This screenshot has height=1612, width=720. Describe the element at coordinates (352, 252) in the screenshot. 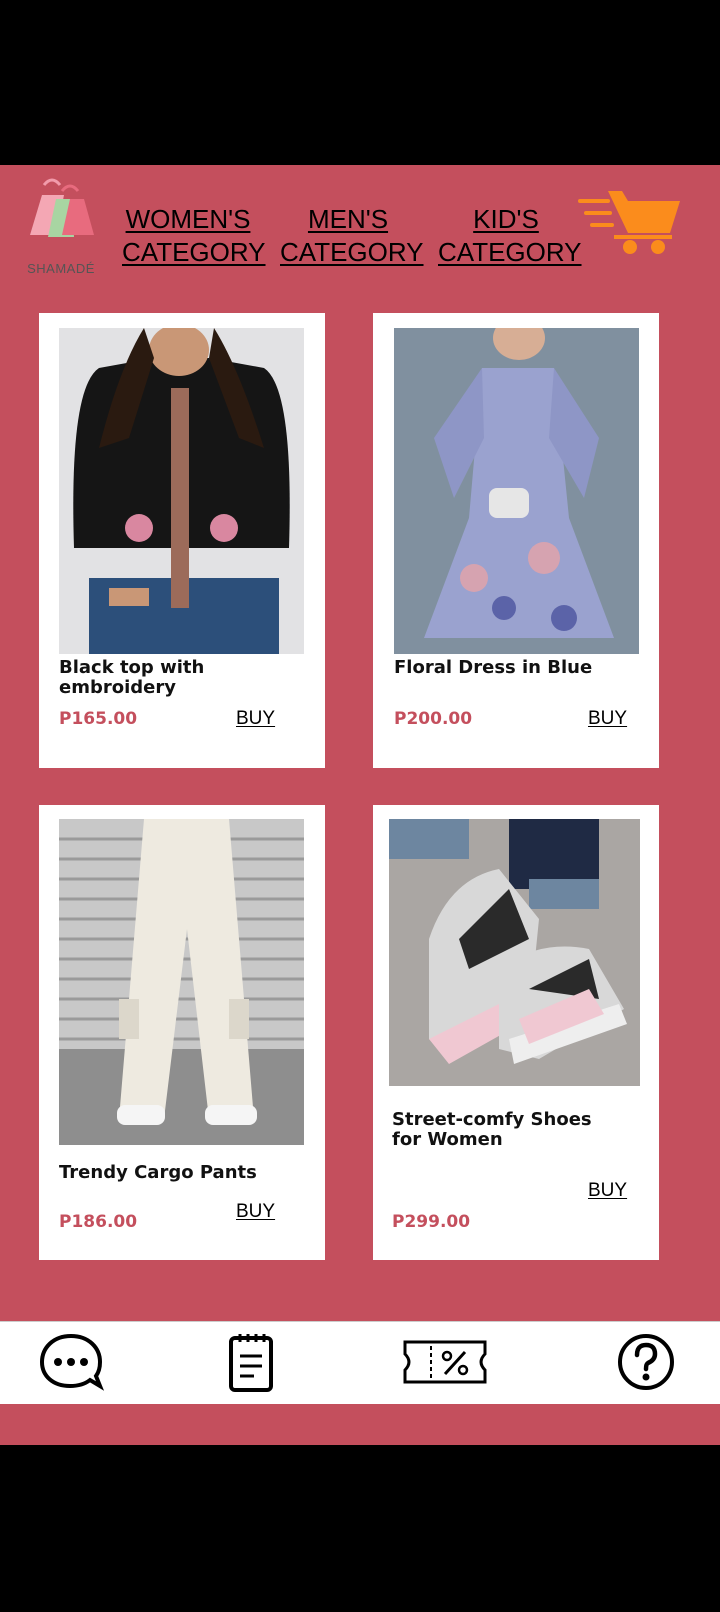

I see `nav-mens-line2: CATEGORY` at that location.